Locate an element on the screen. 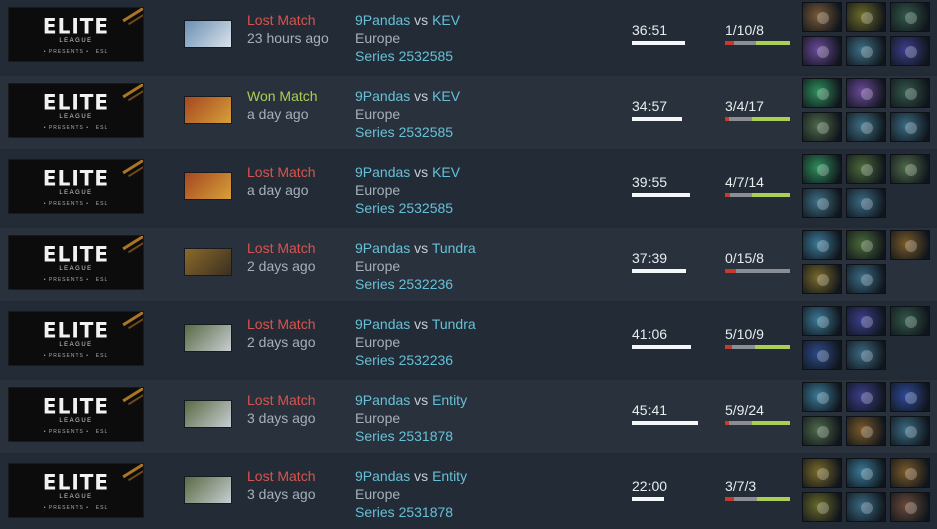  duration-bar-fill is located at coordinates (658, 43).